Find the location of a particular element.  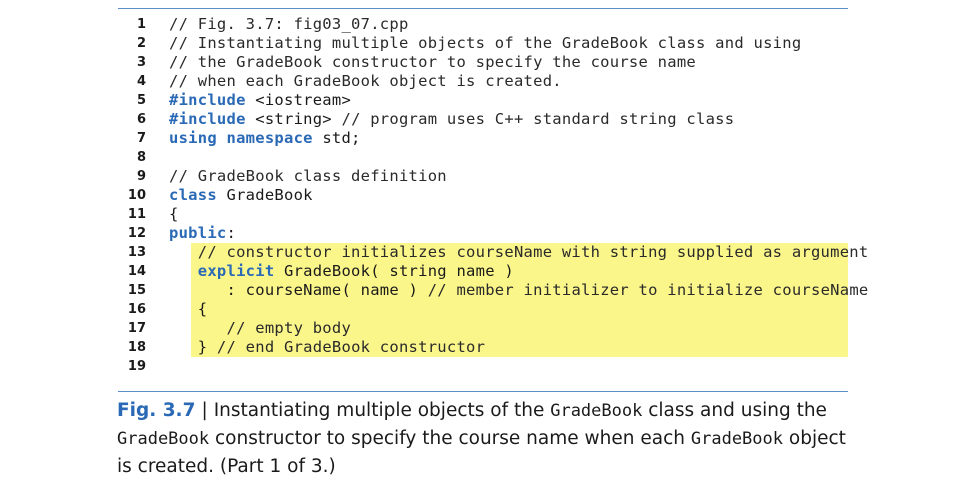

code-line: 18 } // end GradeBook constructor is located at coordinates (480, 347).